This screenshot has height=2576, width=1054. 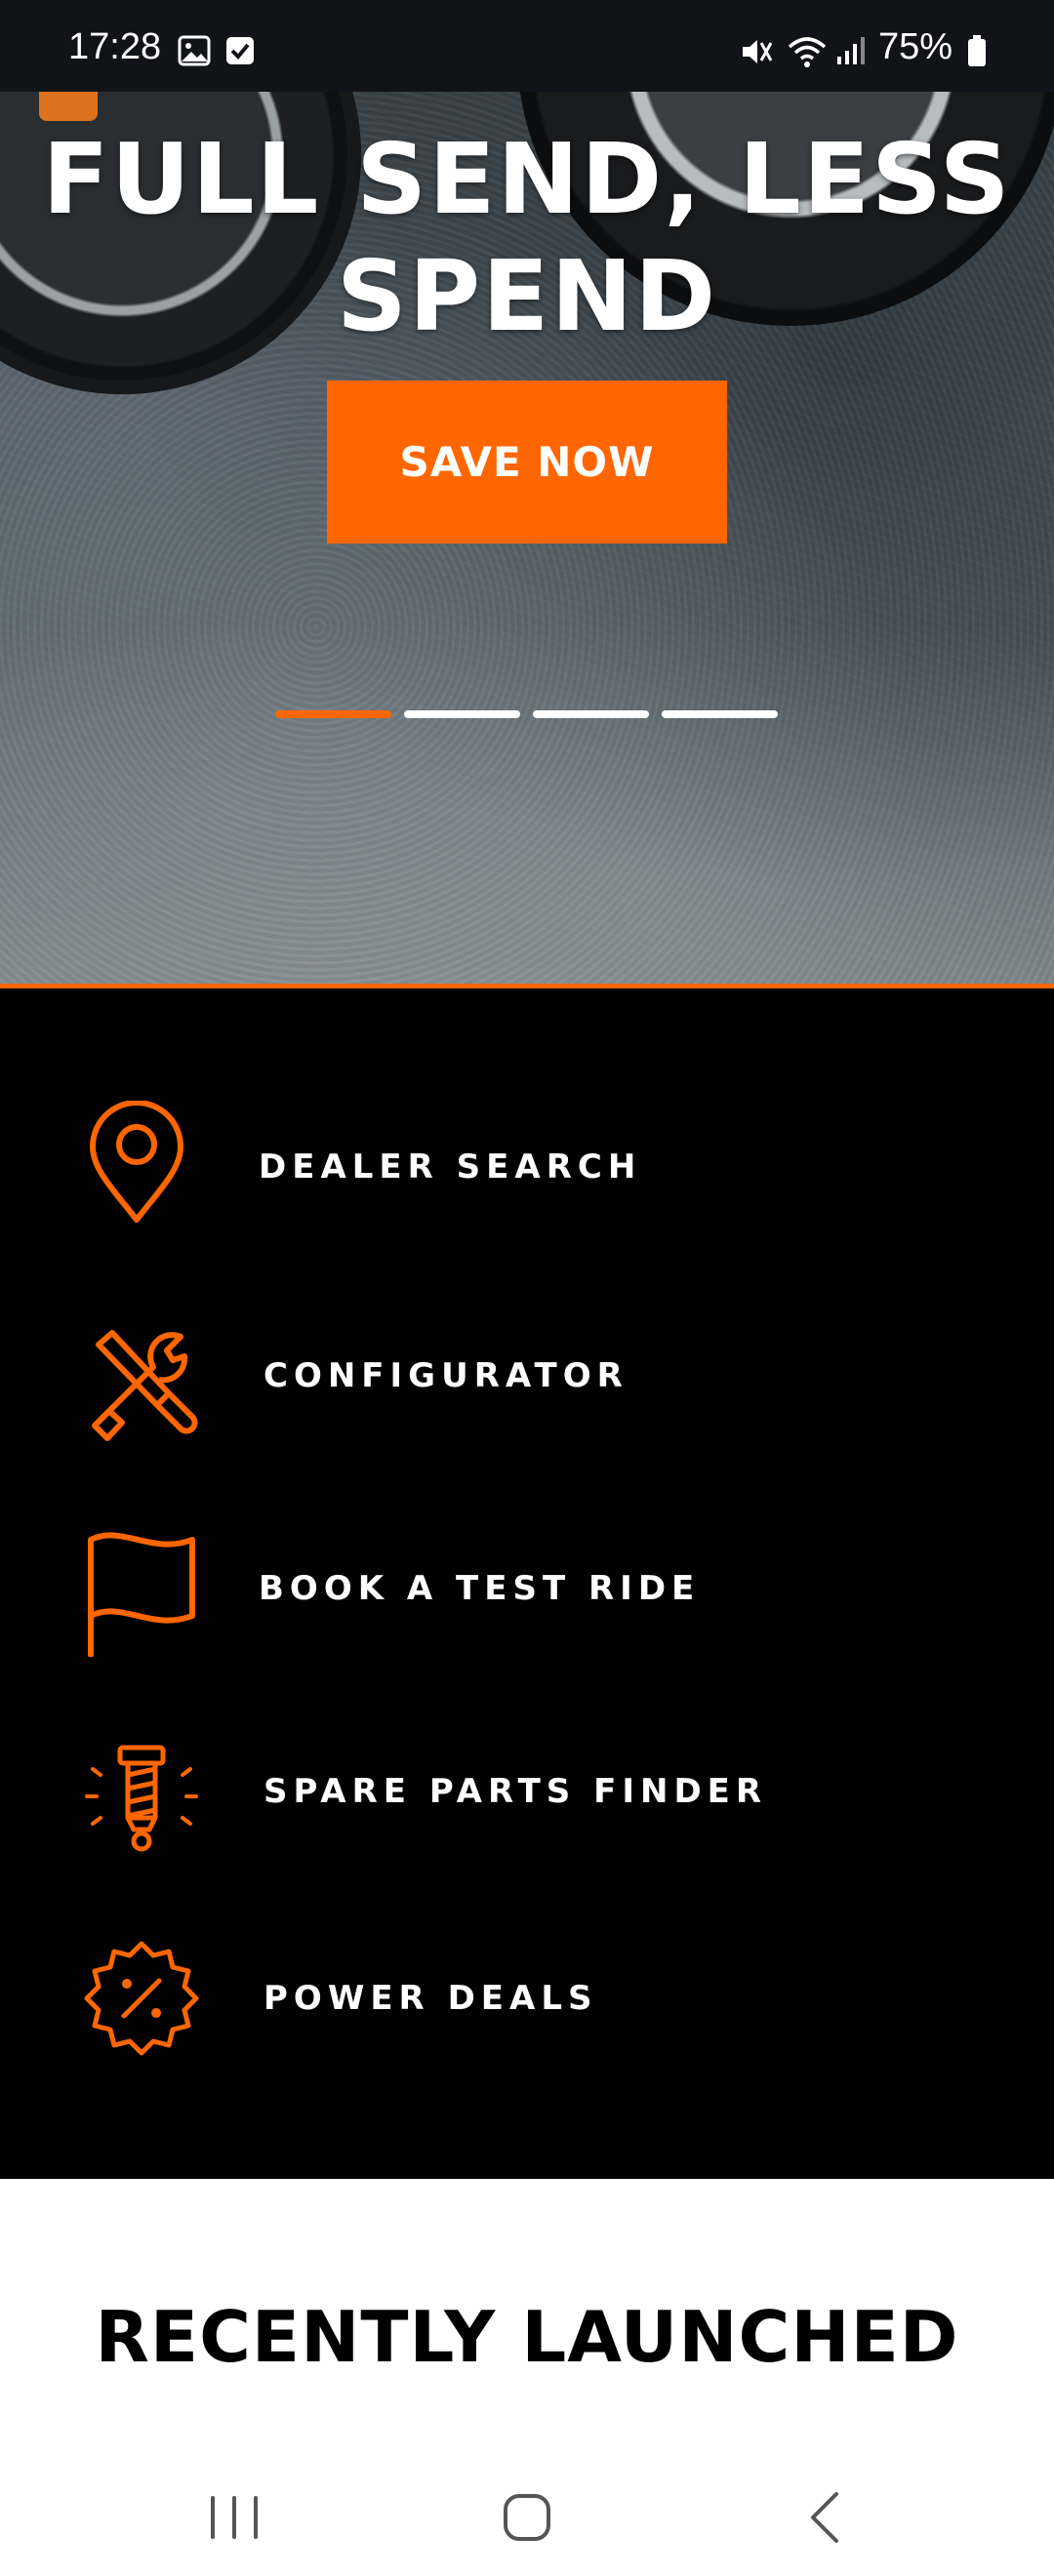 I want to click on battery-icon, so click(x=977, y=50).